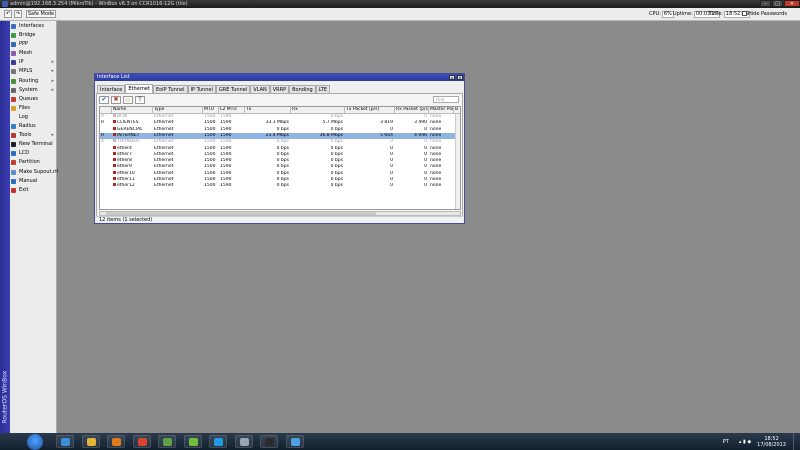 This screenshot has width=800, height=450. I want to click on sidebar-item-label: Partition, so click(29, 162).